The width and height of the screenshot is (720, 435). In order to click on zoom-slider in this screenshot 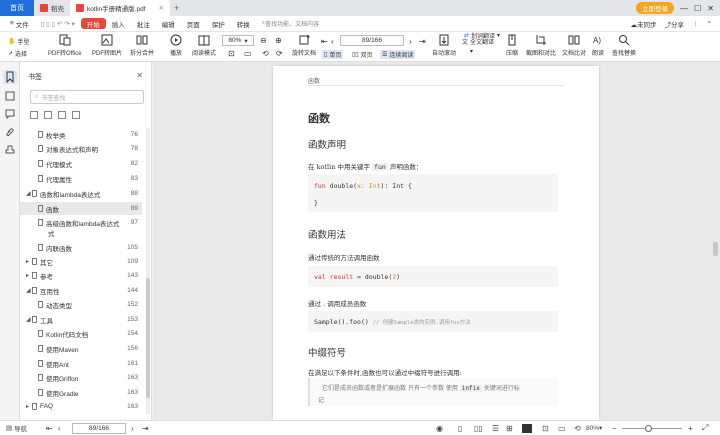, I will do `click(652, 428)`.